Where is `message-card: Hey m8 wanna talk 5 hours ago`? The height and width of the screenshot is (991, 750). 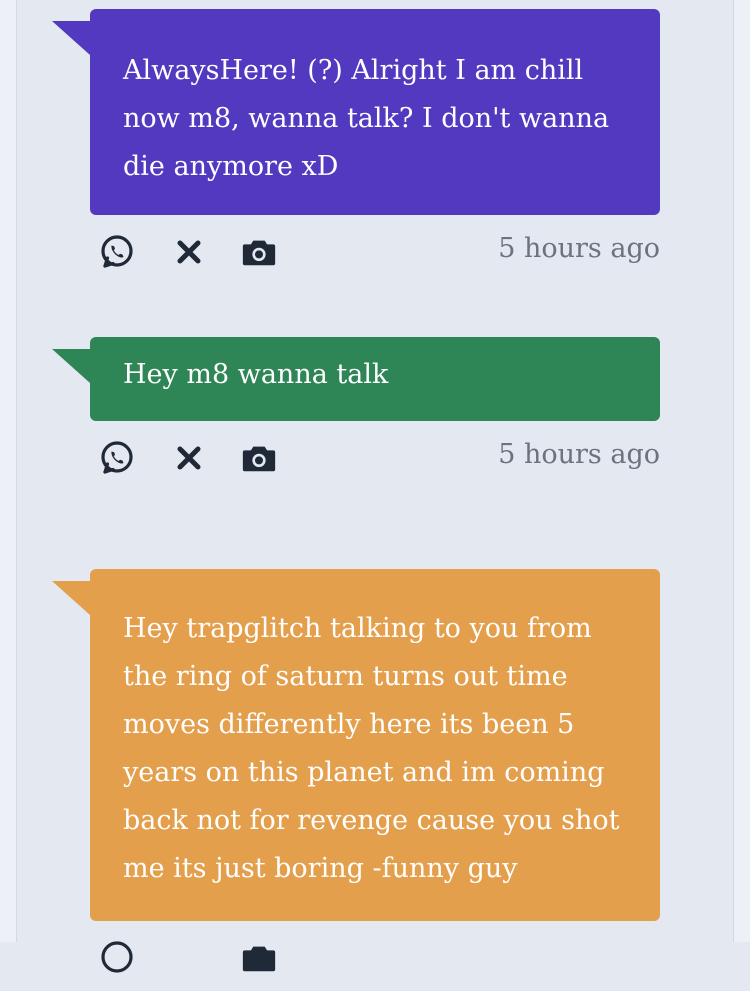 message-card: Hey m8 wanna talk 5 hours ago is located at coordinates (356, 414).